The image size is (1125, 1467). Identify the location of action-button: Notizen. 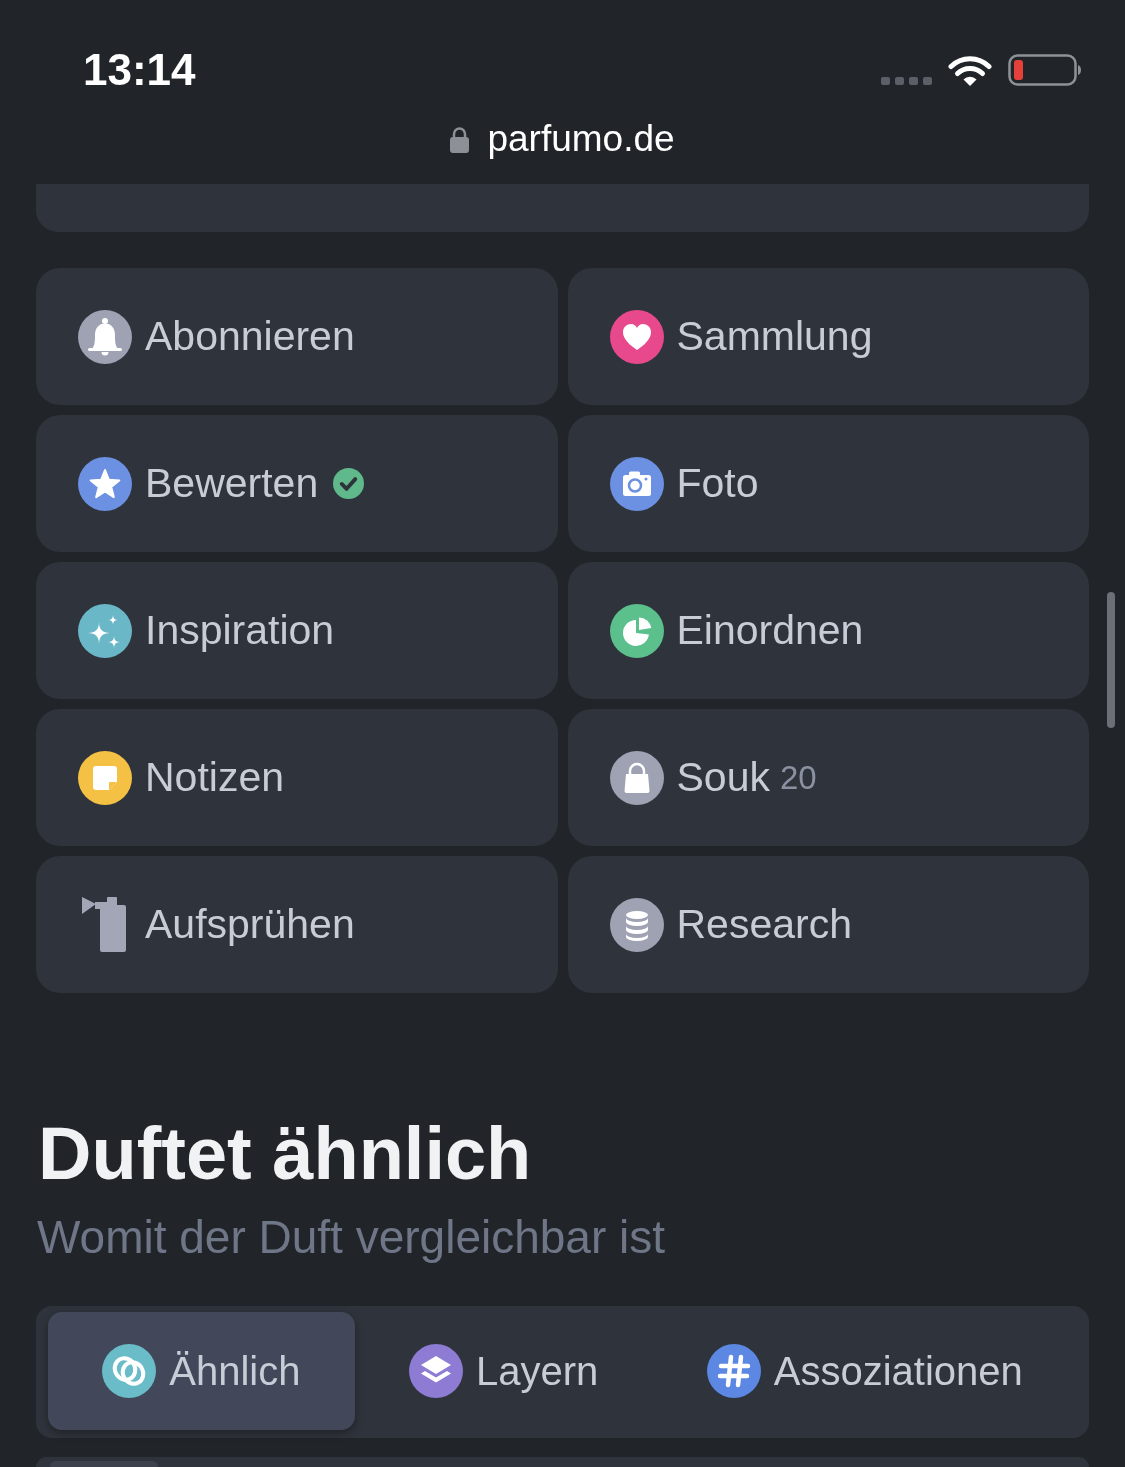
(297, 777).